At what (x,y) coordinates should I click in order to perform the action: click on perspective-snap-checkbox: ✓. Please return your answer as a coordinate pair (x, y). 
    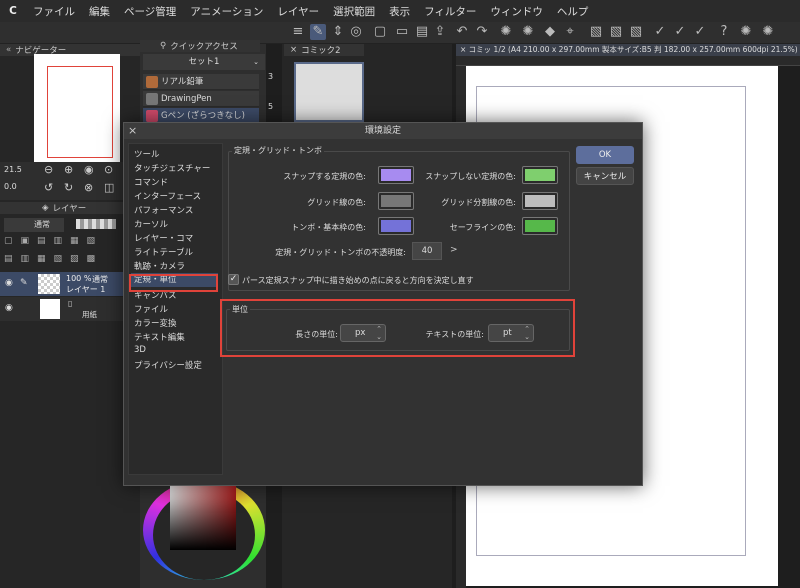
    Looking at the image, I should click on (233, 279).